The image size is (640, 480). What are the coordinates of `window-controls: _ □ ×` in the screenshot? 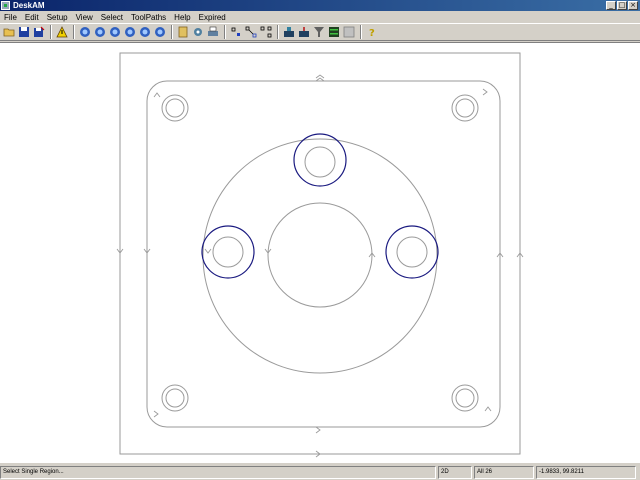 It's located at (622, 5).